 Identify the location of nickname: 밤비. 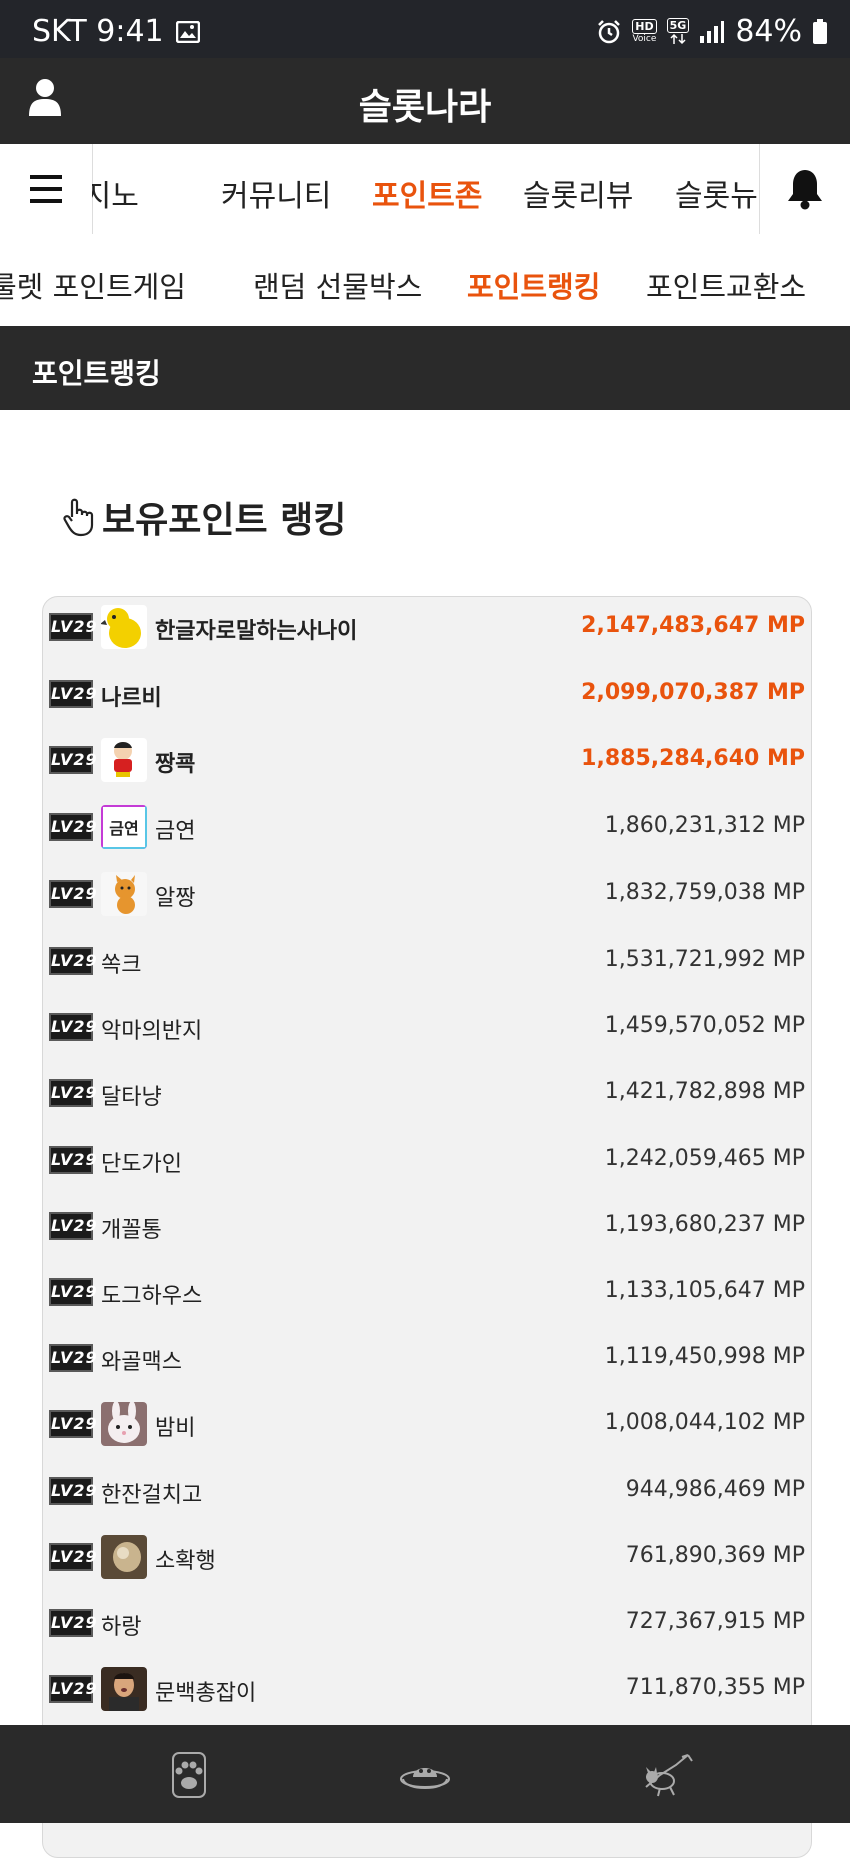
(175, 1428).